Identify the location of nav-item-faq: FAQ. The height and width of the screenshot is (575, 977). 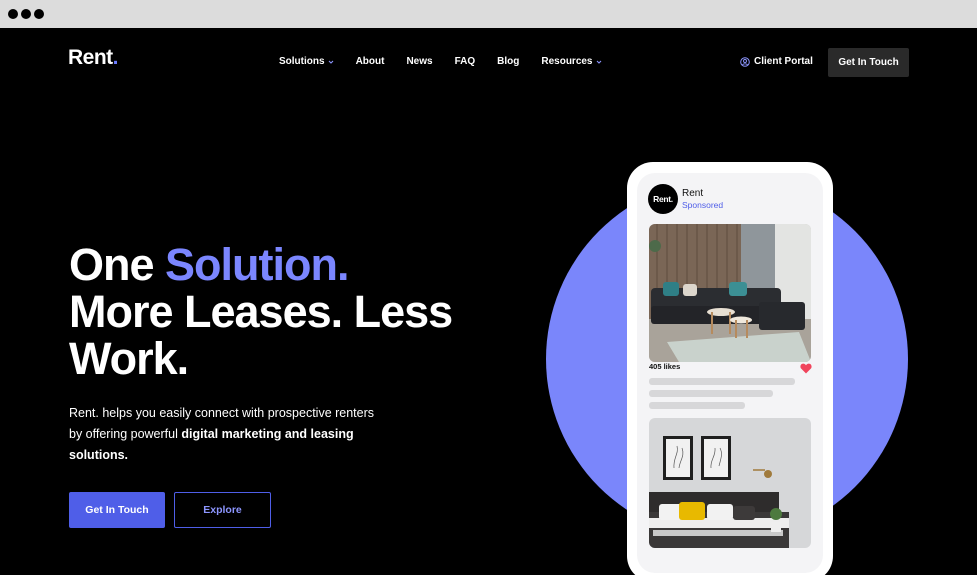
(465, 61).